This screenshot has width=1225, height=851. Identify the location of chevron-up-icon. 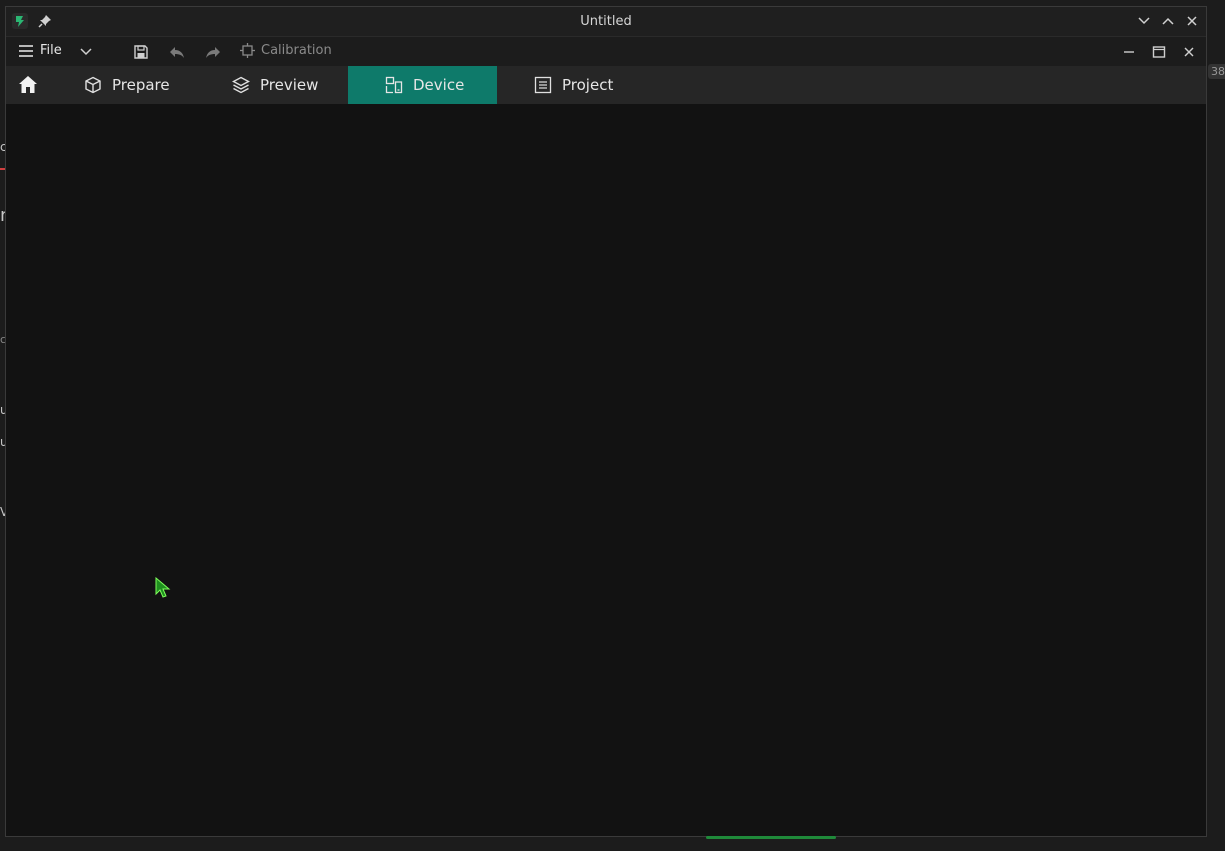
(1168, 21).